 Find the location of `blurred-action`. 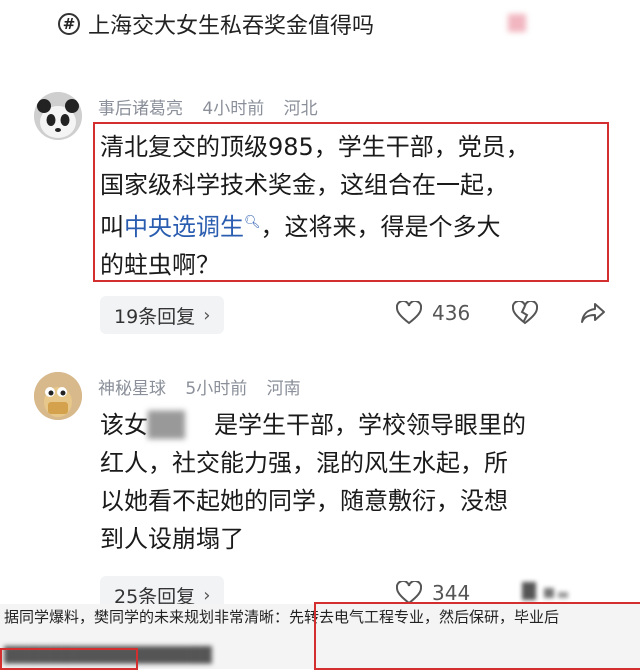

blurred-action is located at coordinates (545, 592).